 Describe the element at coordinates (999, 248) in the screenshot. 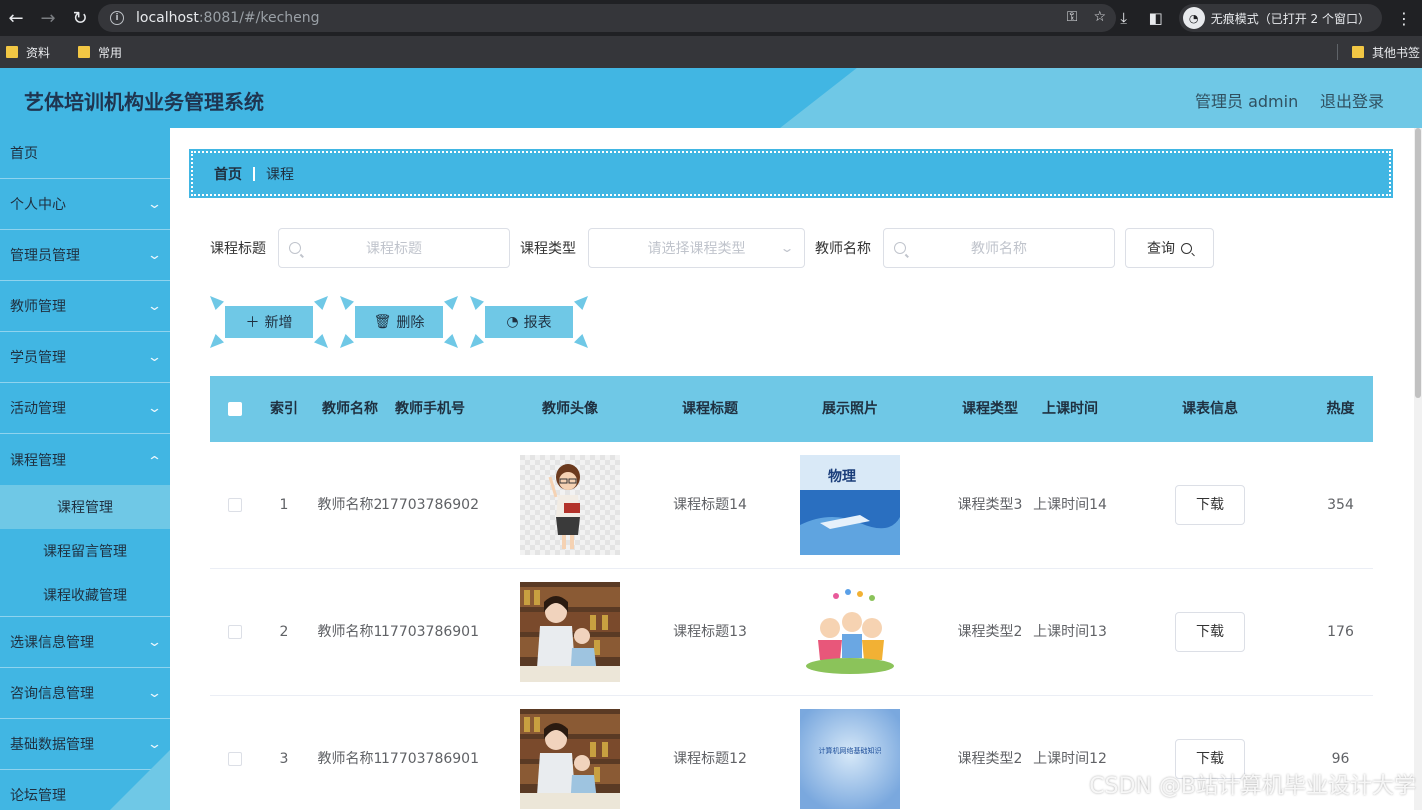

I see `teacher-search-input: 教师名称` at that location.